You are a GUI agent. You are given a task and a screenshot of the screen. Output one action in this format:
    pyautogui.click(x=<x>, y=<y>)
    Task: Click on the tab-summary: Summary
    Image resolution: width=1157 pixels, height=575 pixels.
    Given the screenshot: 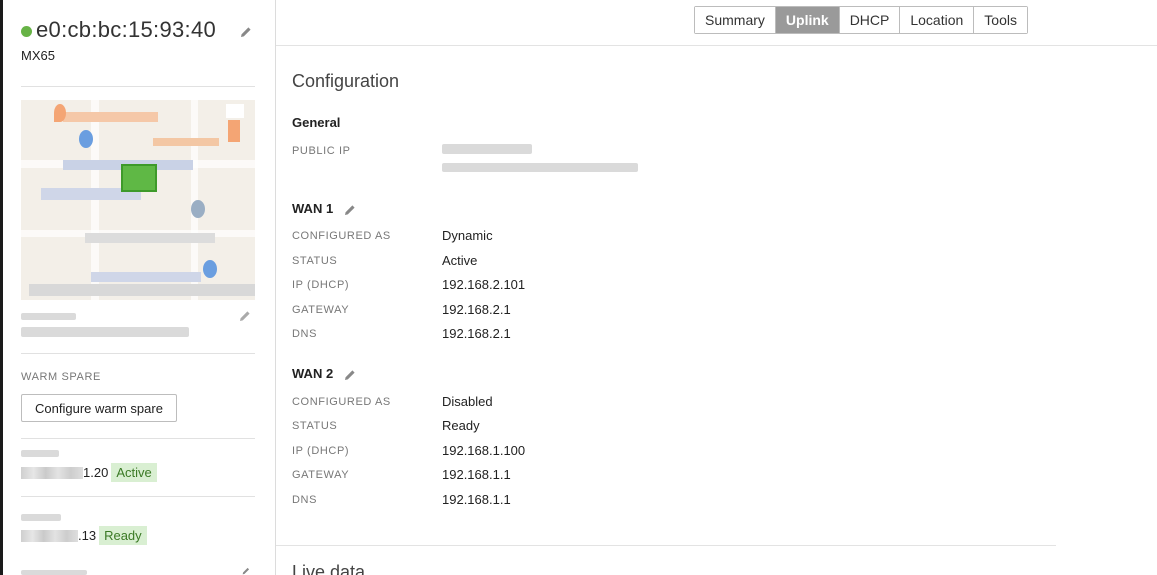 What is the action you would take?
    pyautogui.click(x=735, y=20)
    